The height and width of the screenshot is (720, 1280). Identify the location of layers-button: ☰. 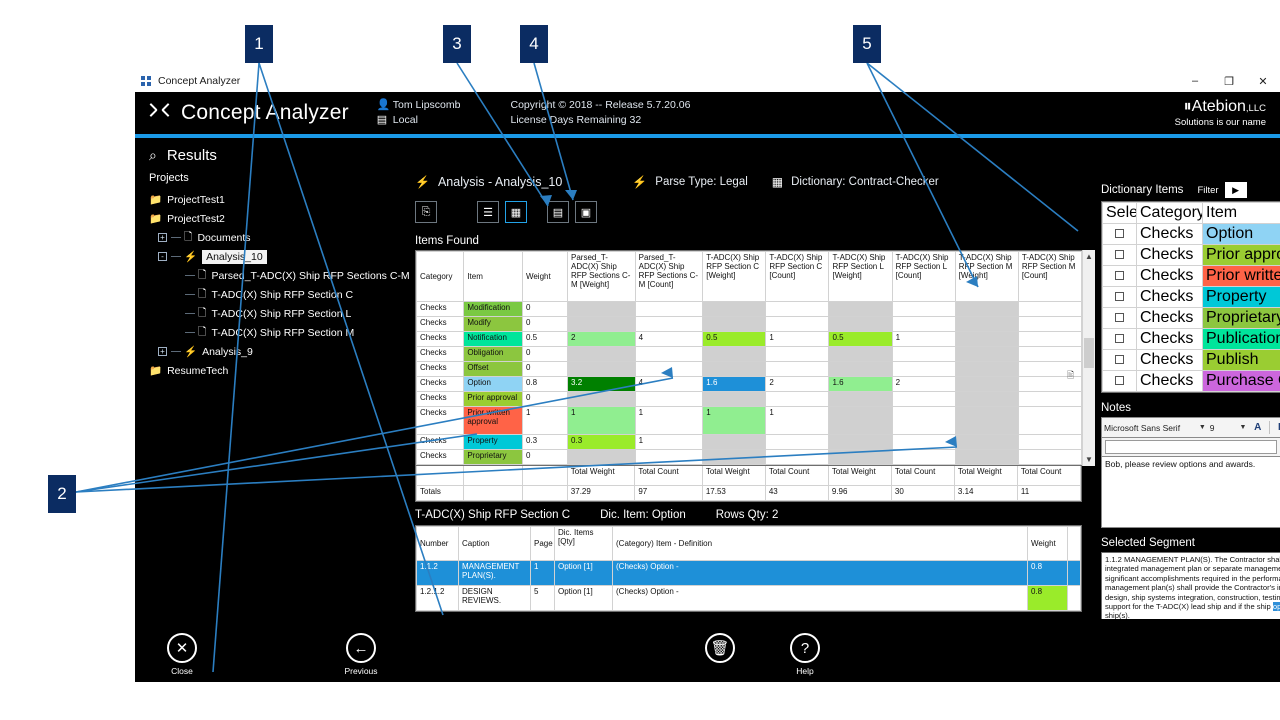
(488, 212).